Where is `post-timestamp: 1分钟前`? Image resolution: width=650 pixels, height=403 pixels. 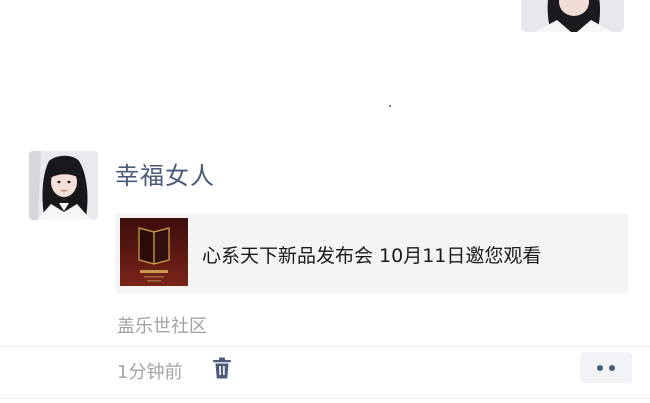 post-timestamp: 1分钟前 is located at coordinates (150, 372).